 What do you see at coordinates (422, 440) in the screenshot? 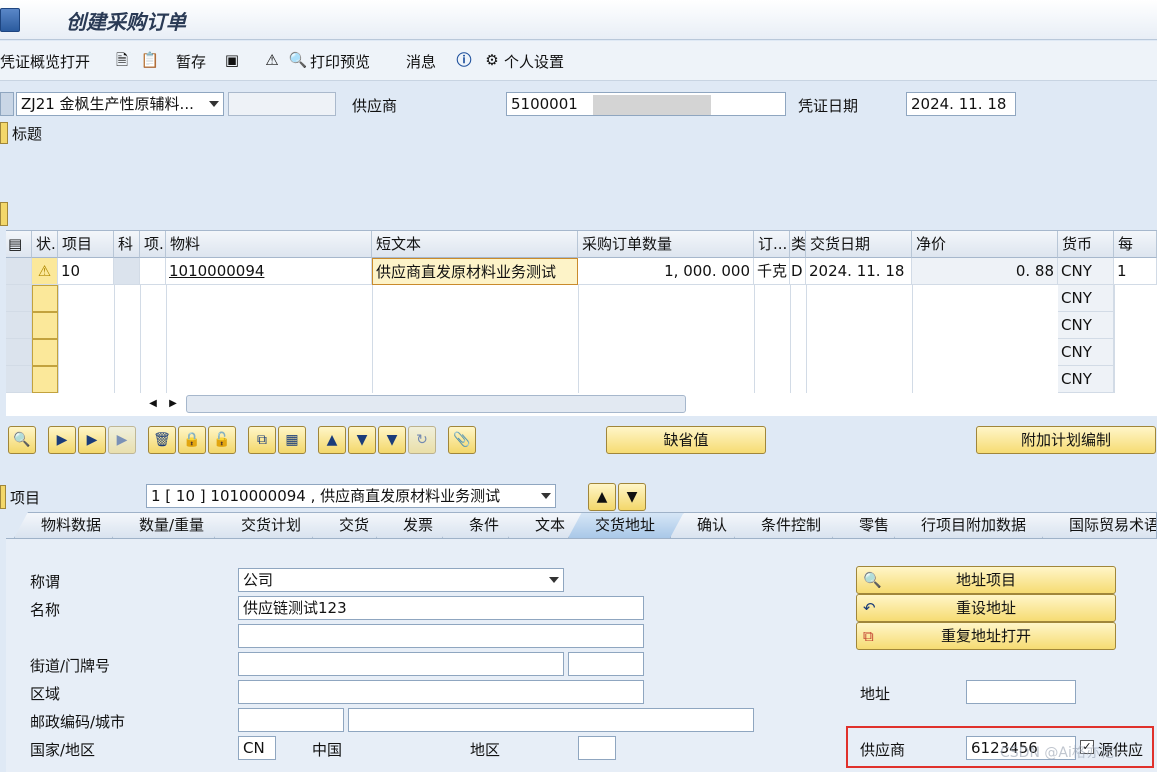
I see `refresh-icon: ↻` at bounding box center [422, 440].